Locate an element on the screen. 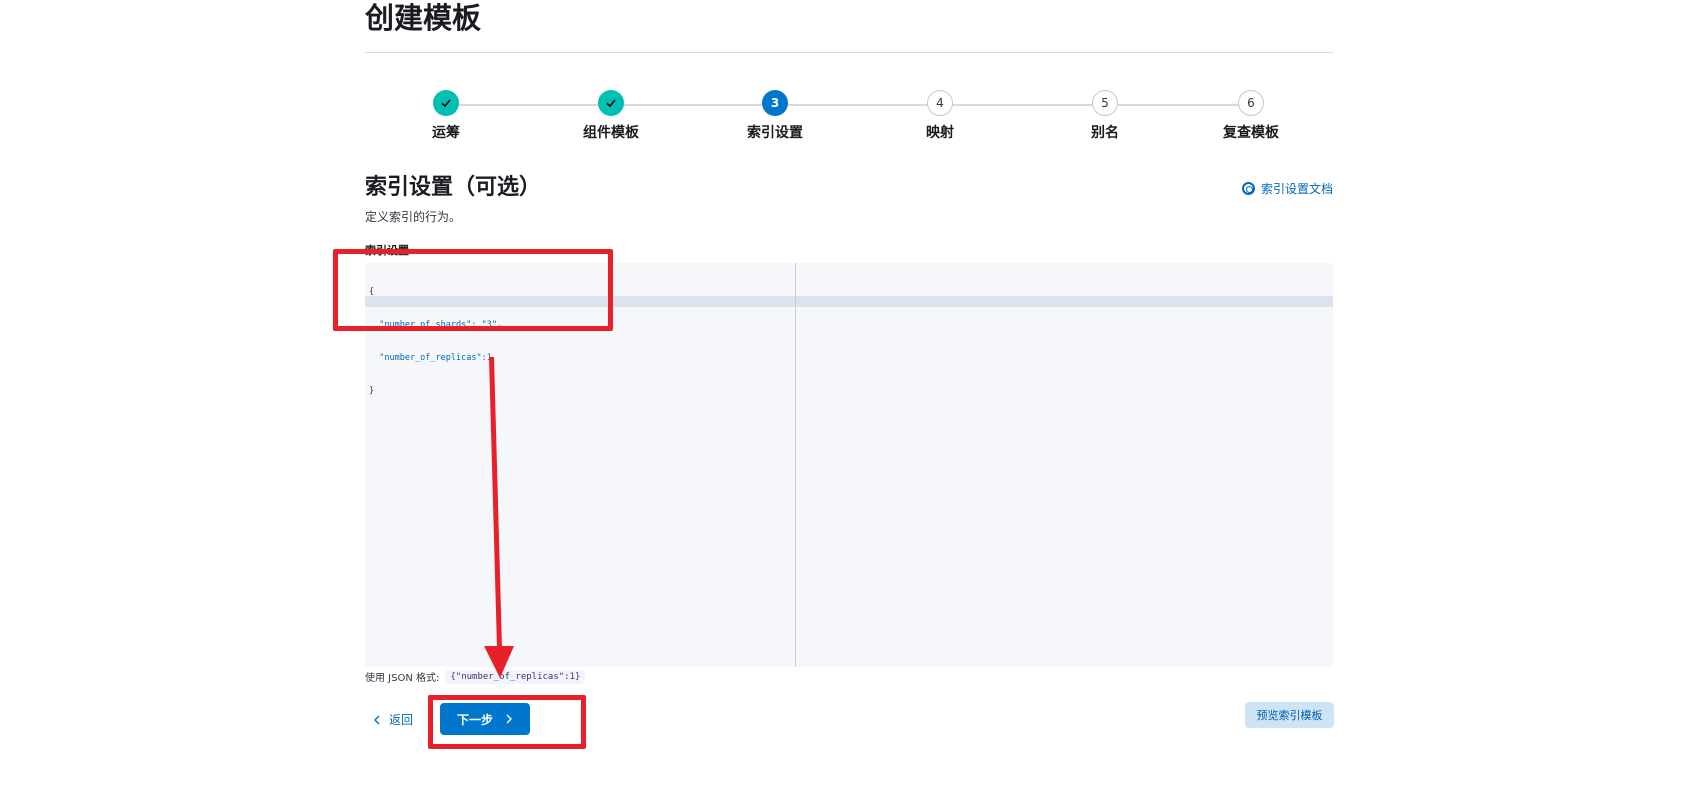 The image size is (1684, 797). annotation-arrow-head is located at coordinates (499, 662).